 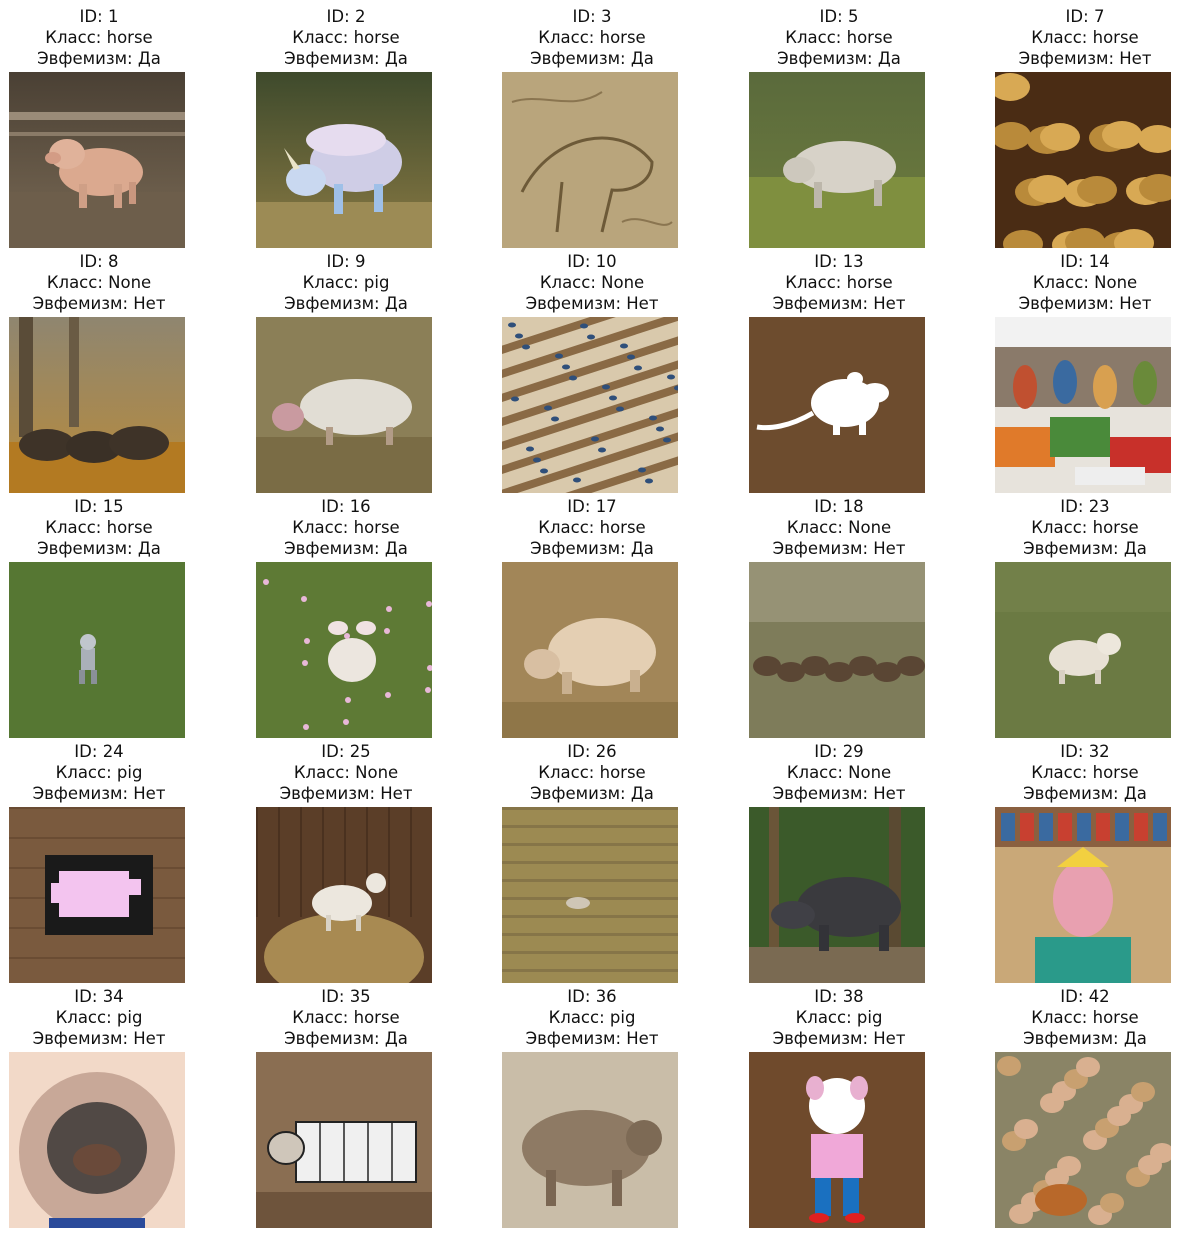 What do you see at coordinates (1083, 862) in the screenshot?
I see `grid-cell: ID: 32 Класс: horse Эвфемизм: Да` at bounding box center [1083, 862].